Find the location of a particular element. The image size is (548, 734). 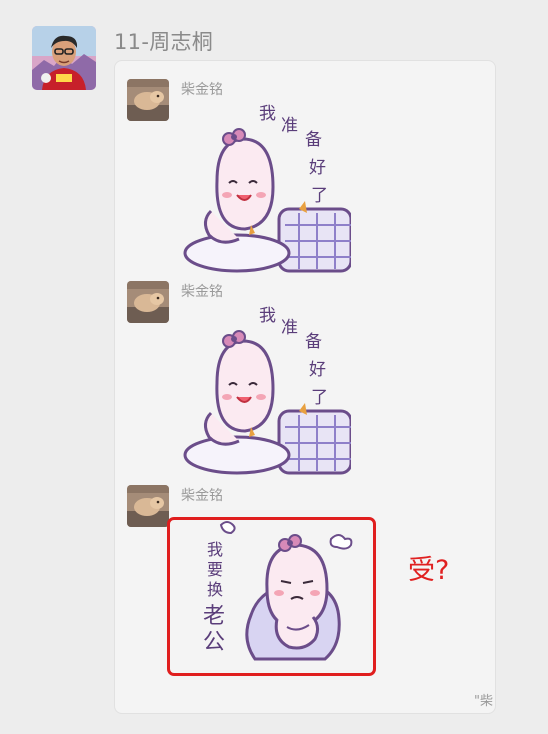

chat-sender-name: 11-周志桐 is located at coordinates (164, 42).